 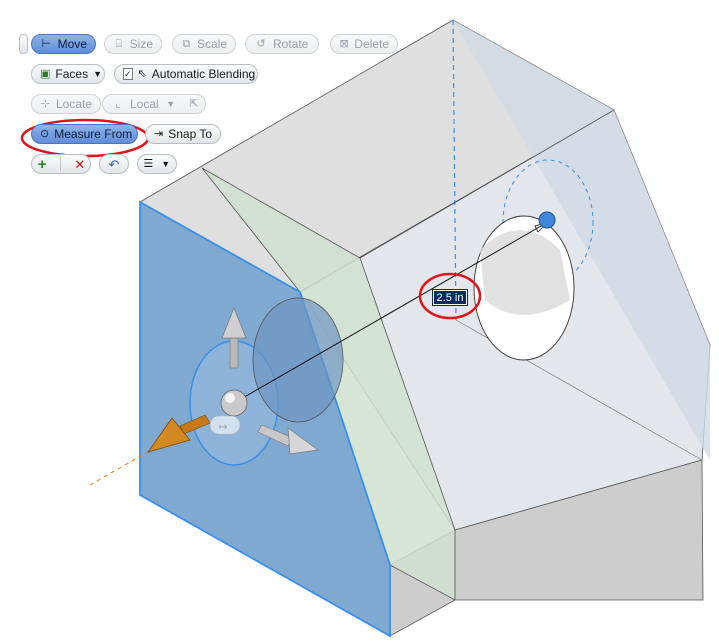 I want to click on automatic-blending-toggle: ✓ ⇖ Automatic Blending, so click(x=186, y=74).